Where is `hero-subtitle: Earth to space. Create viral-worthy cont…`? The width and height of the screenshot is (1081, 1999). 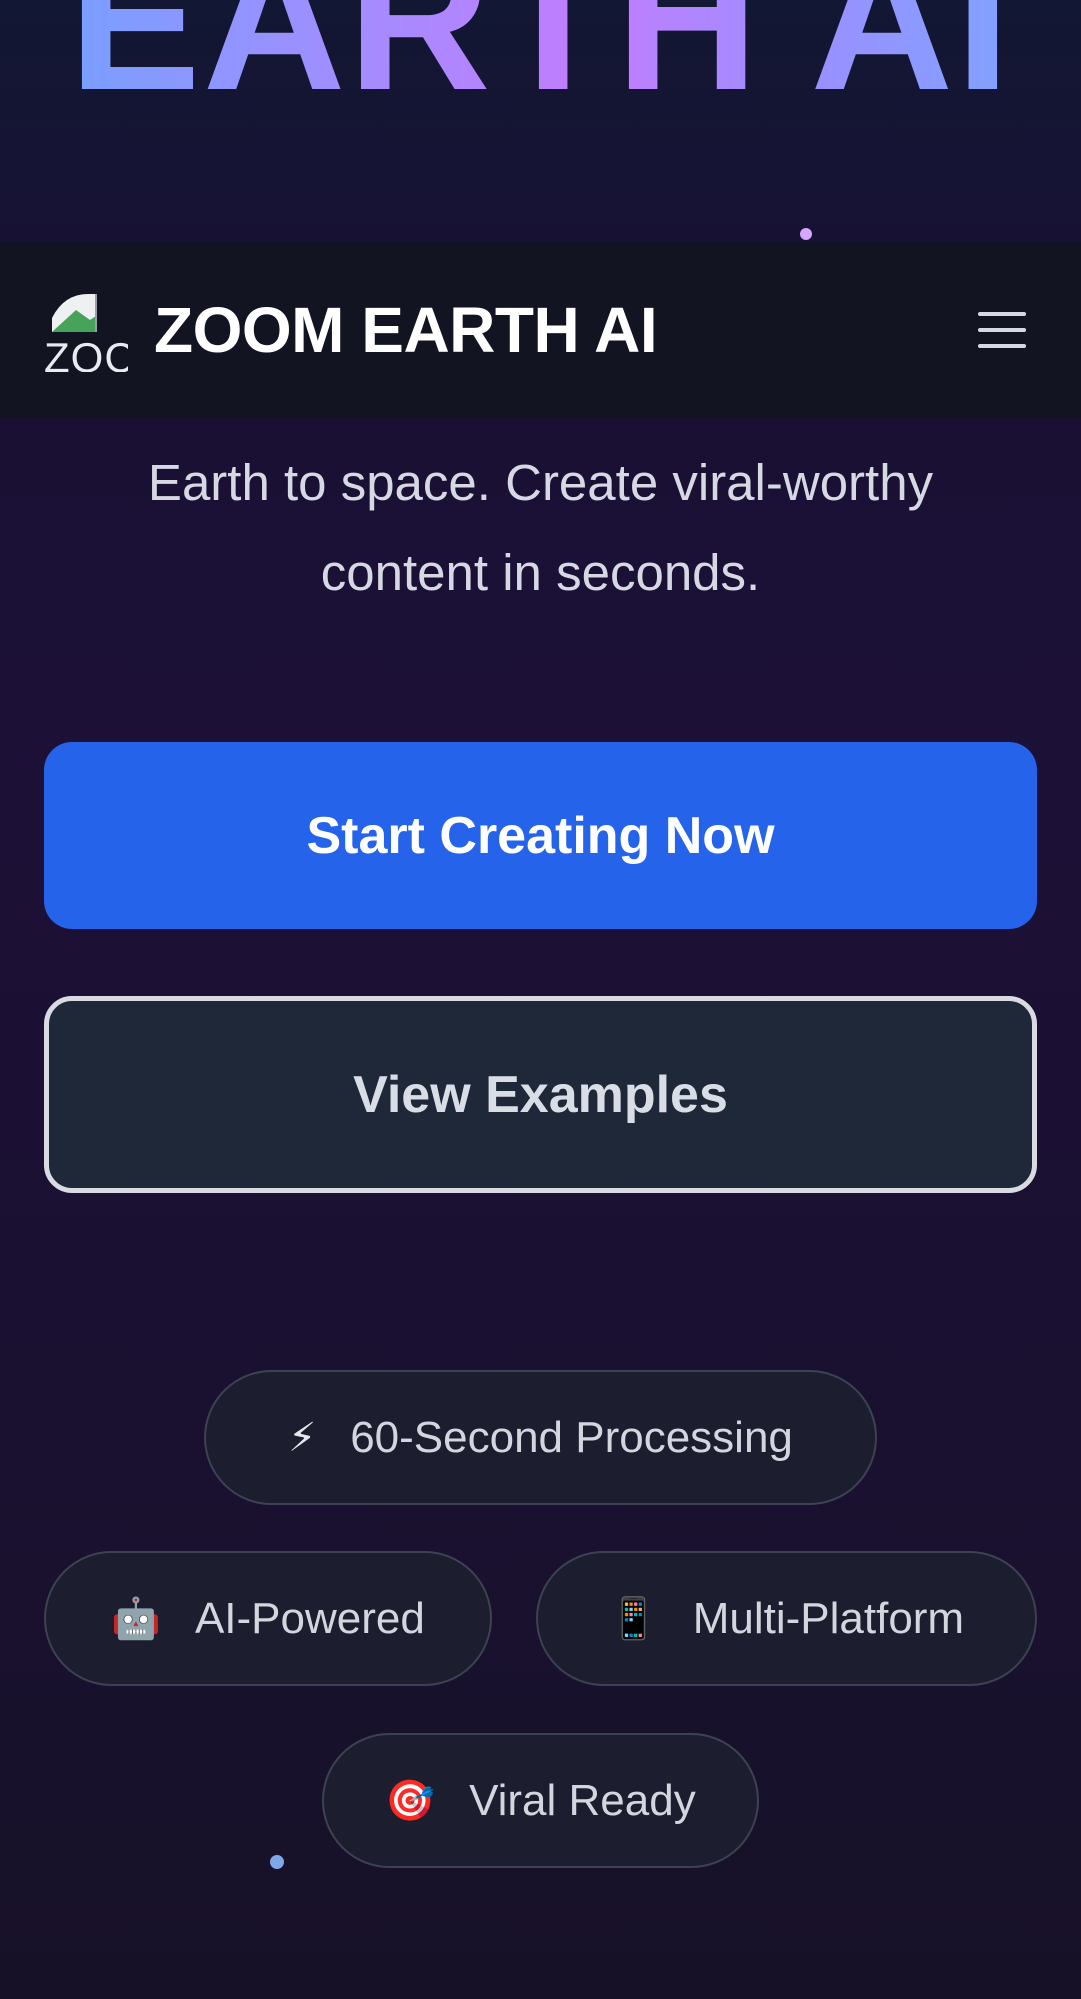
hero-subtitle: Earth to space. Create viral-worthy cont… is located at coordinates (540, 527).